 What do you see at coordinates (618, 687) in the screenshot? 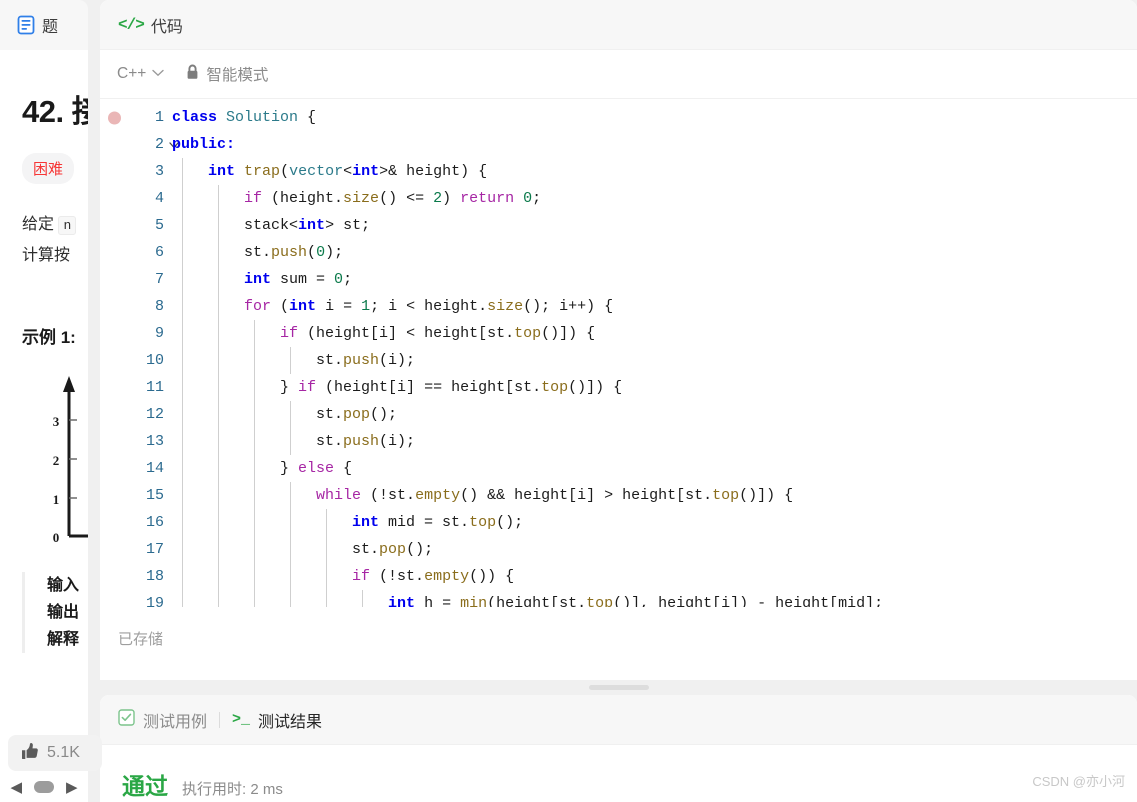
I see `panel-split-handle` at bounding box center [618, 687].